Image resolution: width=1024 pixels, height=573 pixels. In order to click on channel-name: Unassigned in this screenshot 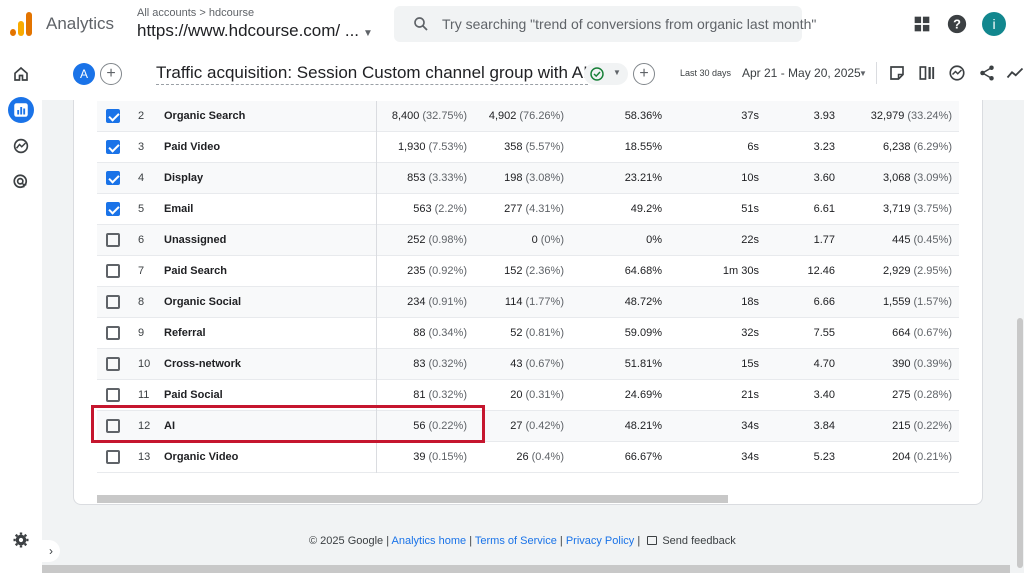, I will do `click(195, 240)`.